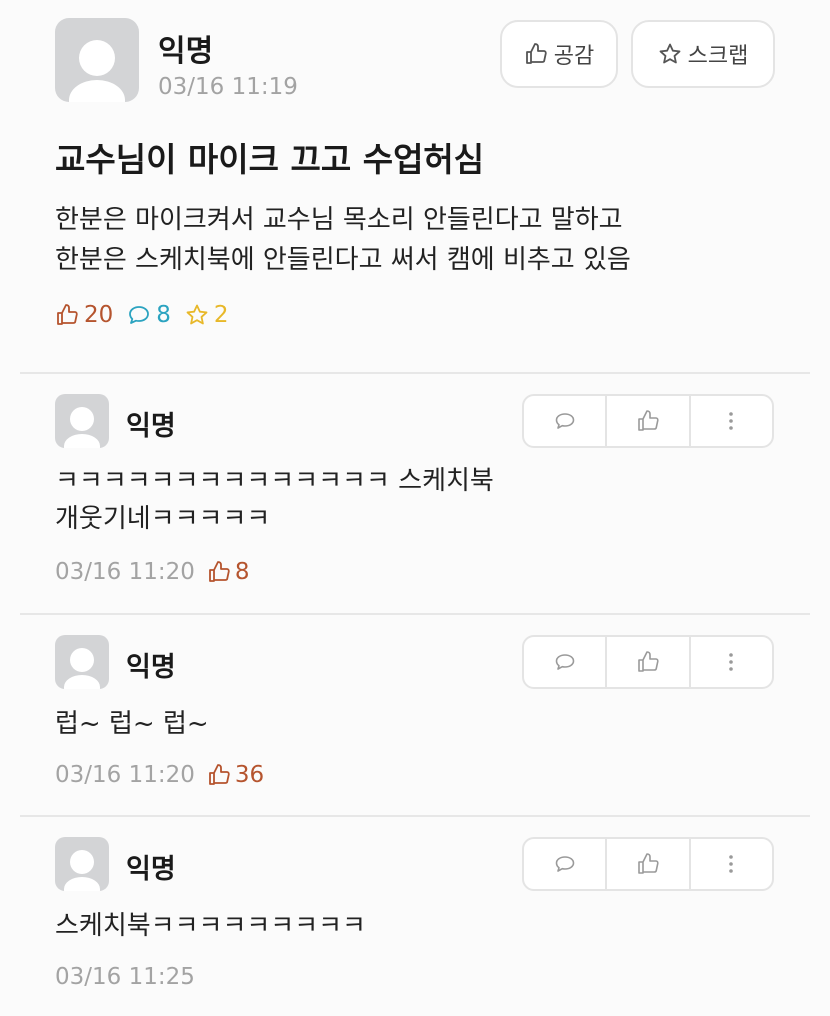  Describe the element at coordinates (163, 519) in the screenshot. I see `comment-line: 개웃기네ㅋㅋㅋㅋㅋ` at that location.